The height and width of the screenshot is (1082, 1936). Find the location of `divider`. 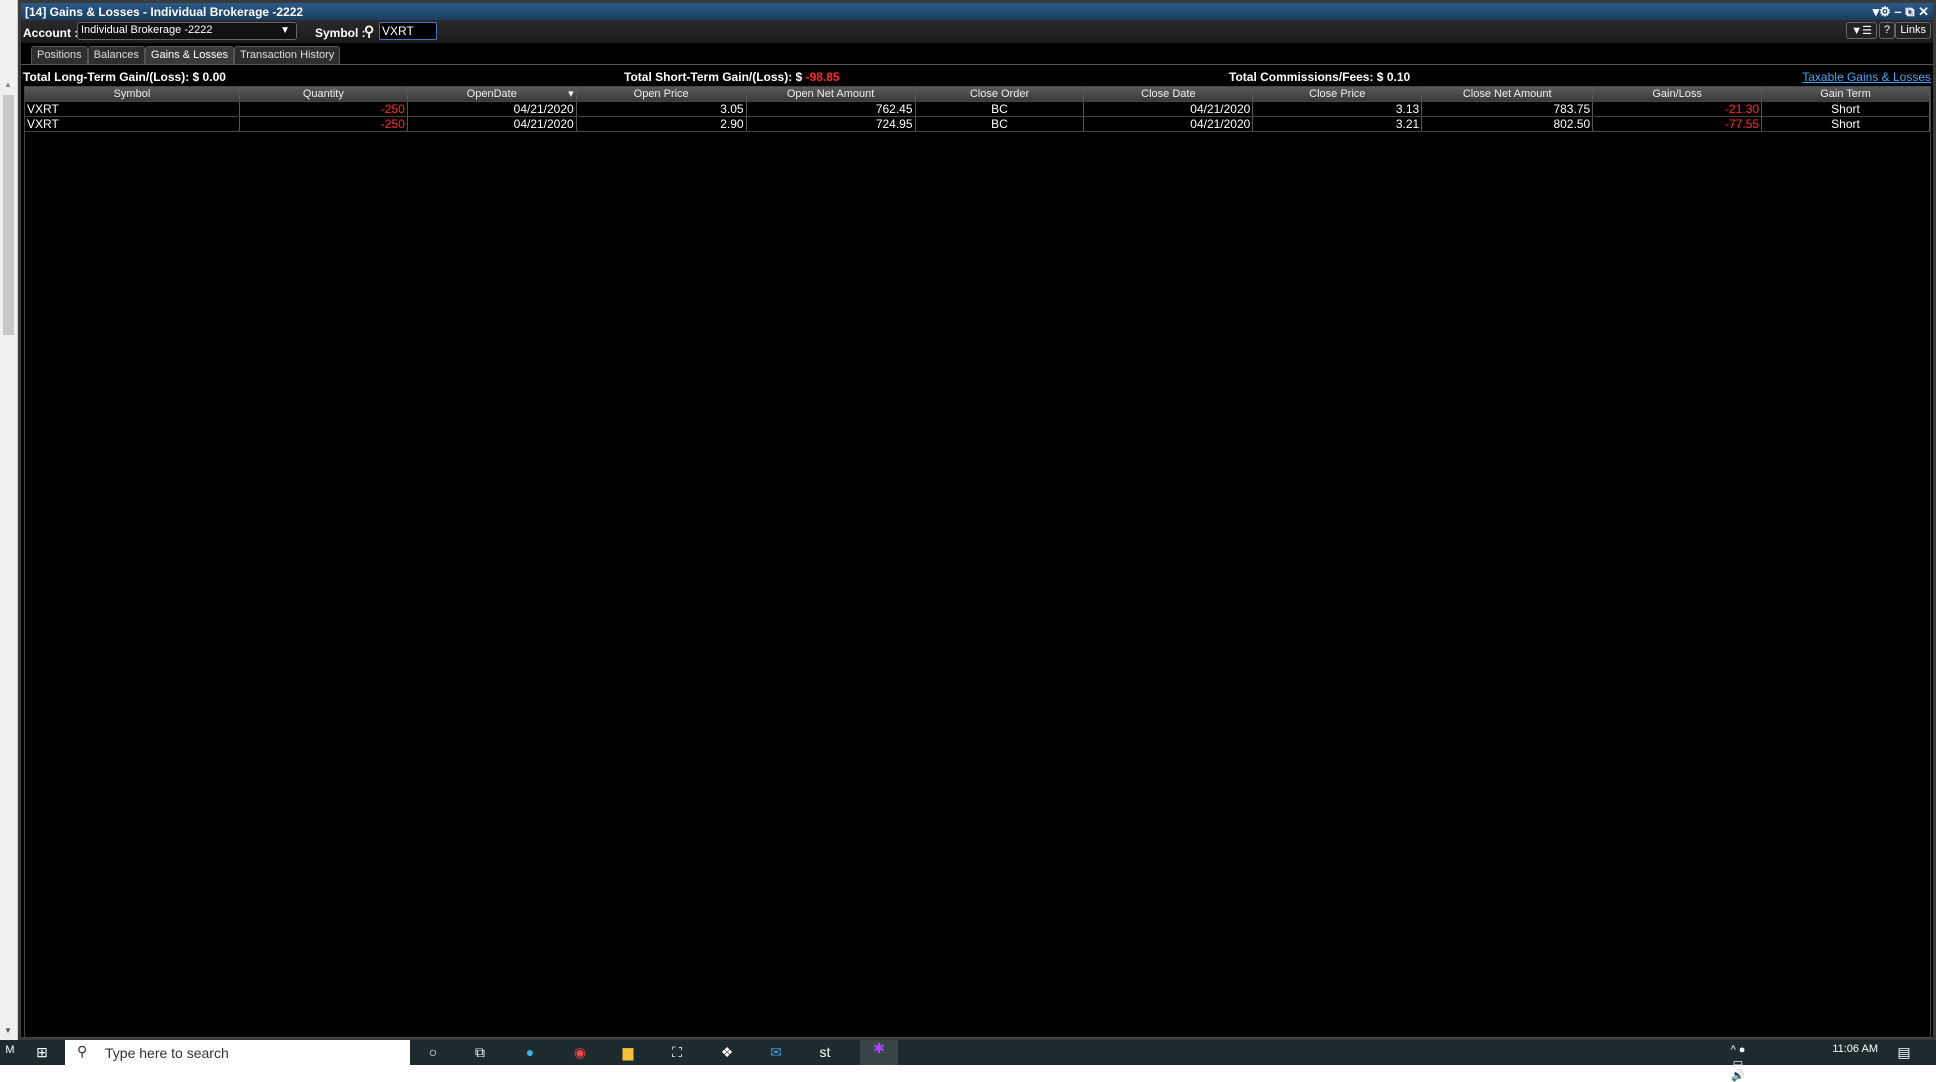

divider is located at coordinates (977, 64).